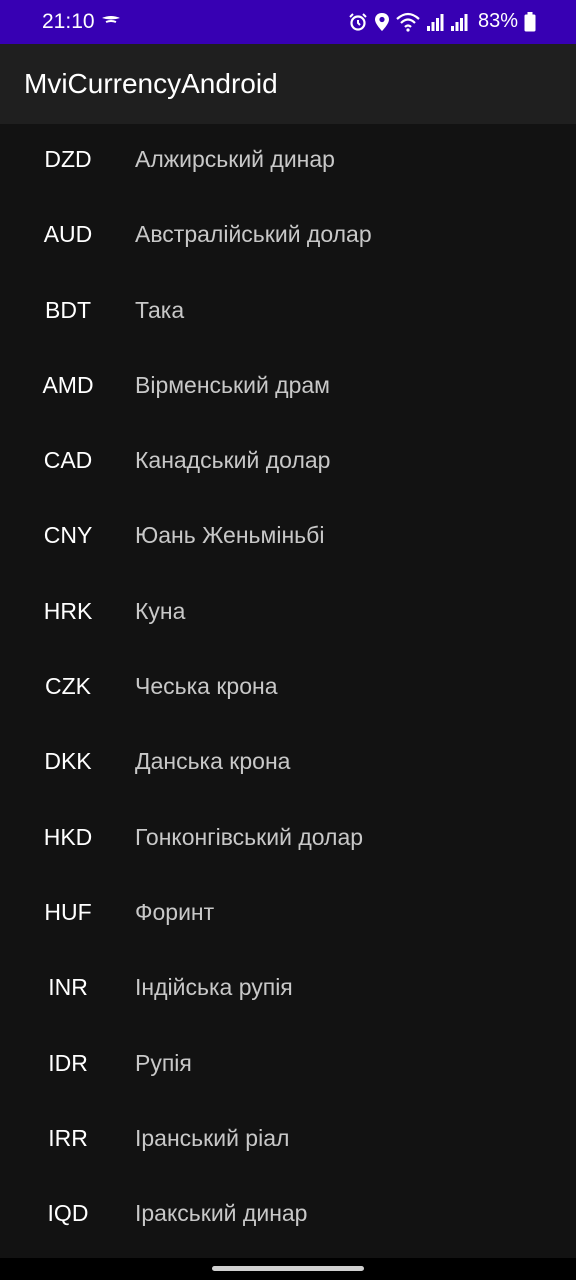 This screenshot has width=576, height=1280. I want to click on currency-name: Австралійський долар, so click(253, 234).